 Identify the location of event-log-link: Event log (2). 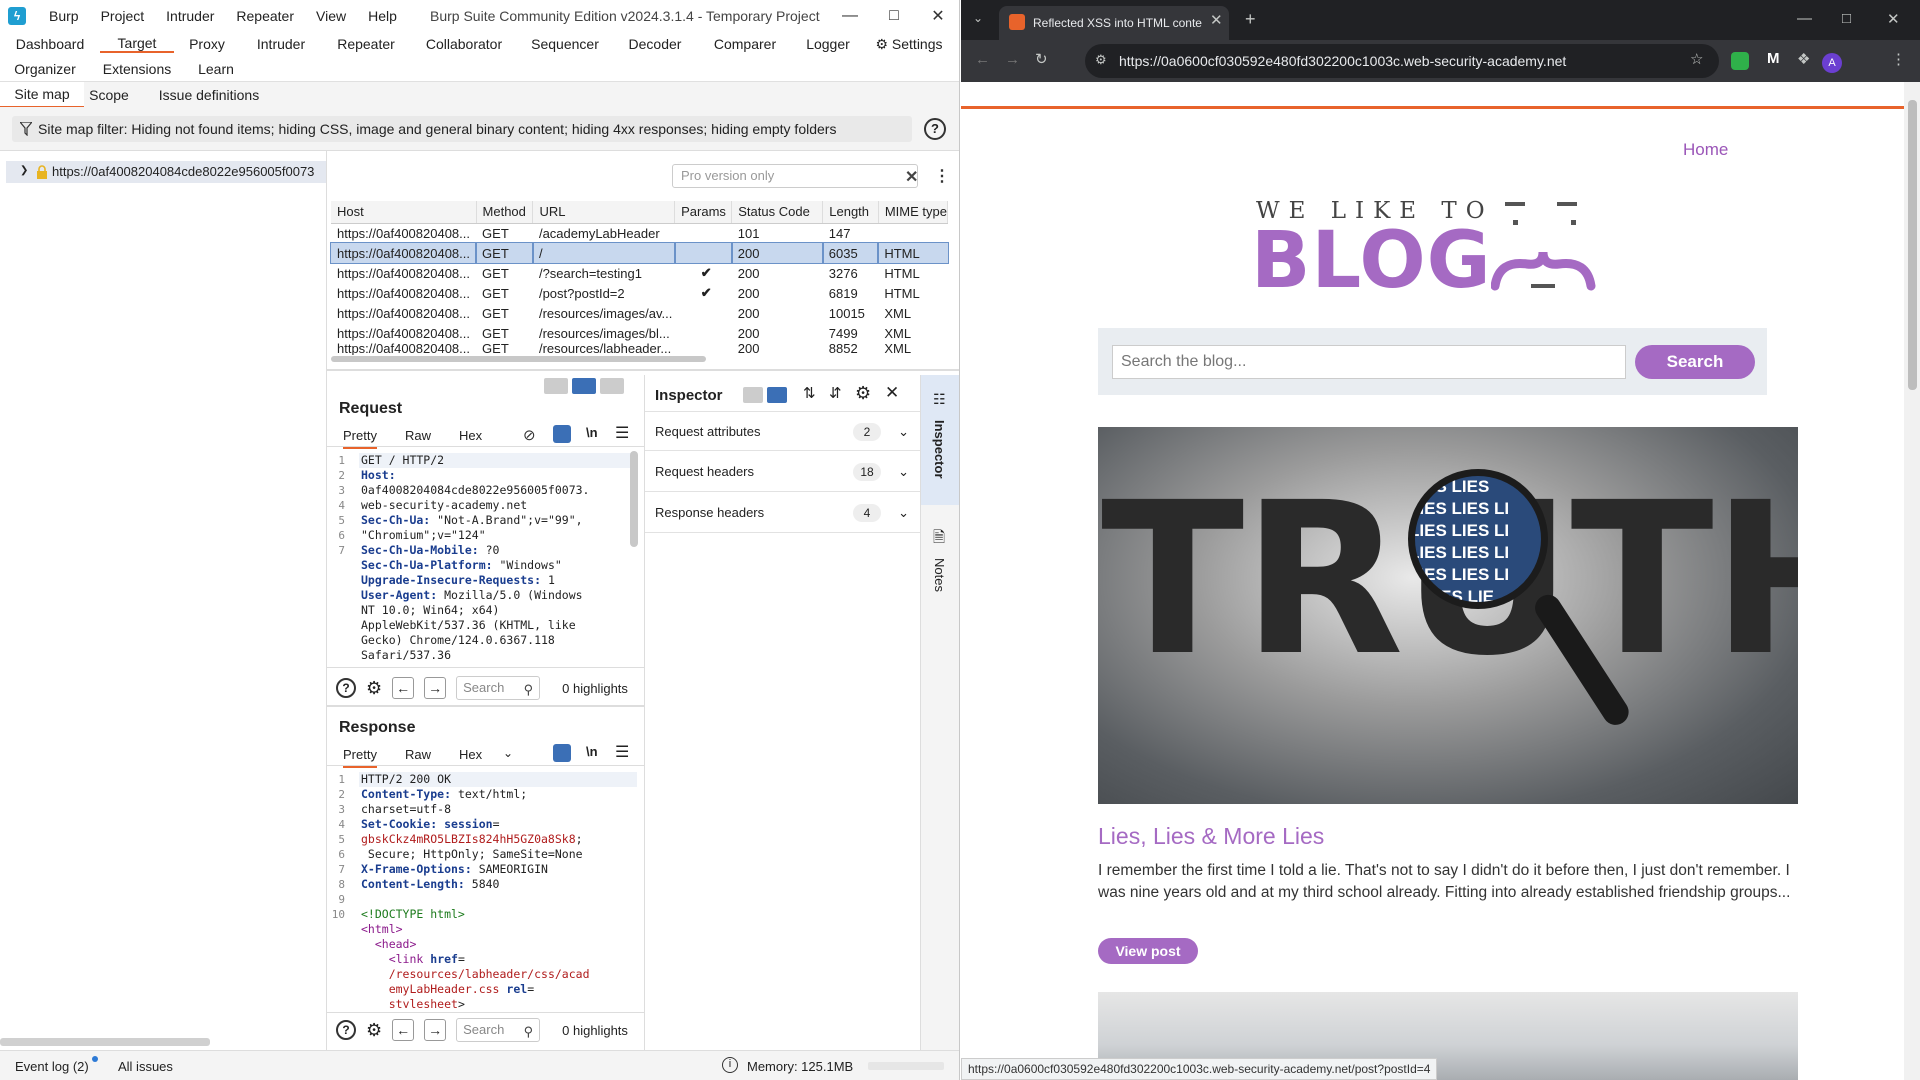
(52, 1066).